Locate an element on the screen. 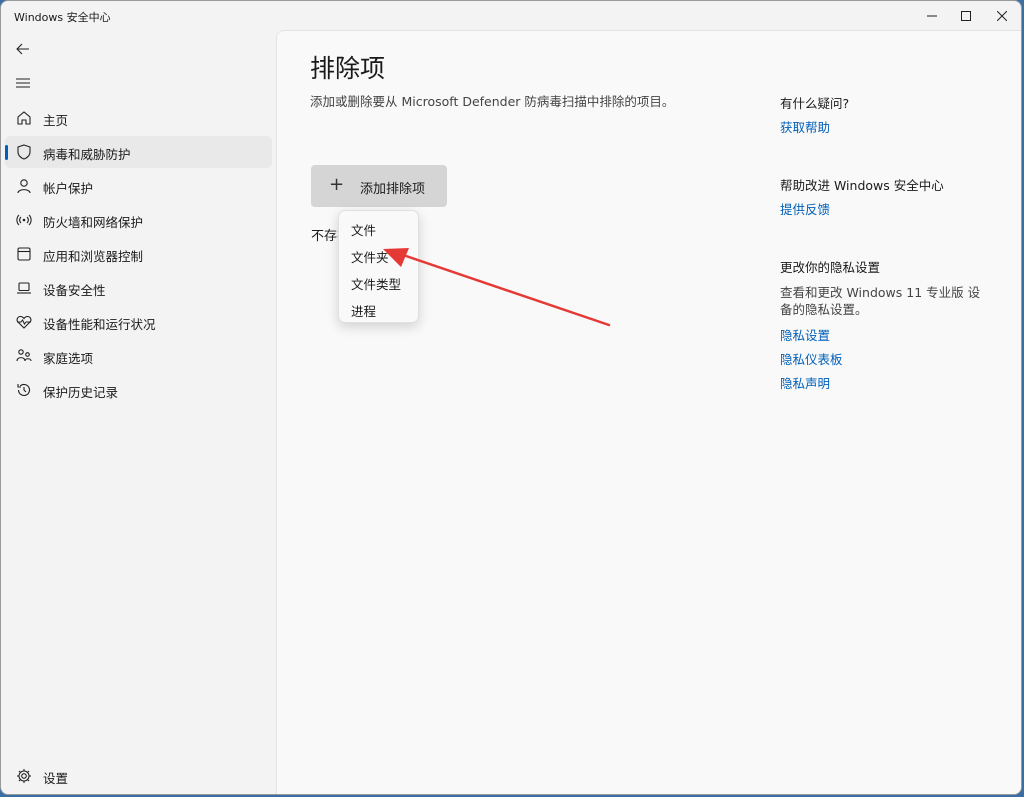 The width and height of the screenshot is (1024, 797). sidebar-item-account-protection: 帐户保护 is located at coordinates (138, 186).